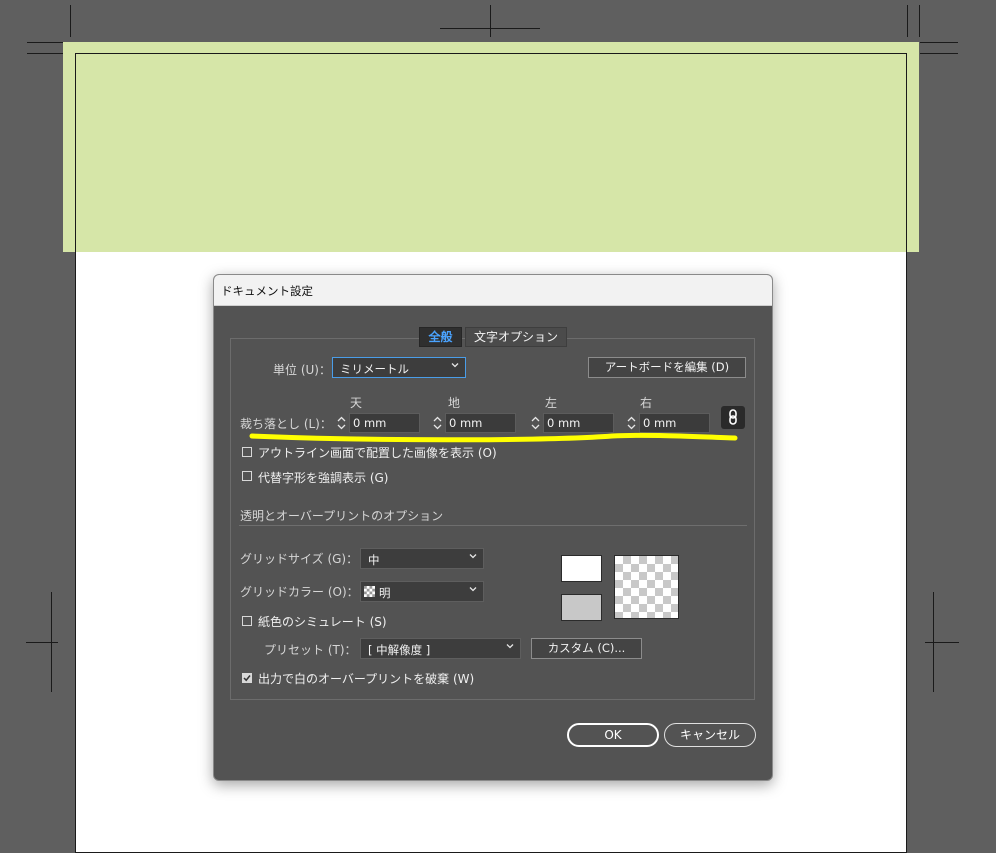  What do you see at coordinates (356, 403) in the screenshot?
I see `bleed-top-heading: 天` at bounding box center [356, 403].